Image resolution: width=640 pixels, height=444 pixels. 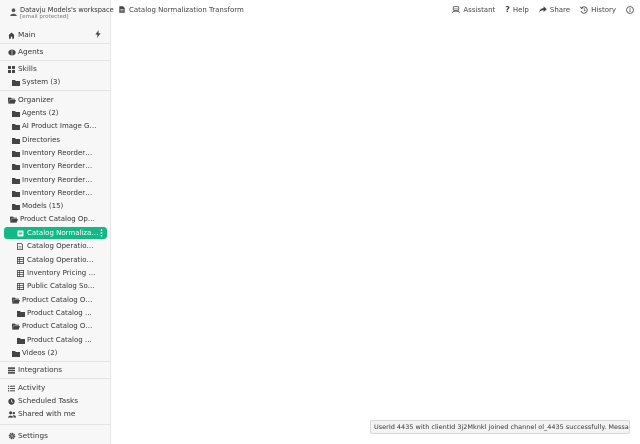 I want to click on users-icon, so click(x=13, y=414).